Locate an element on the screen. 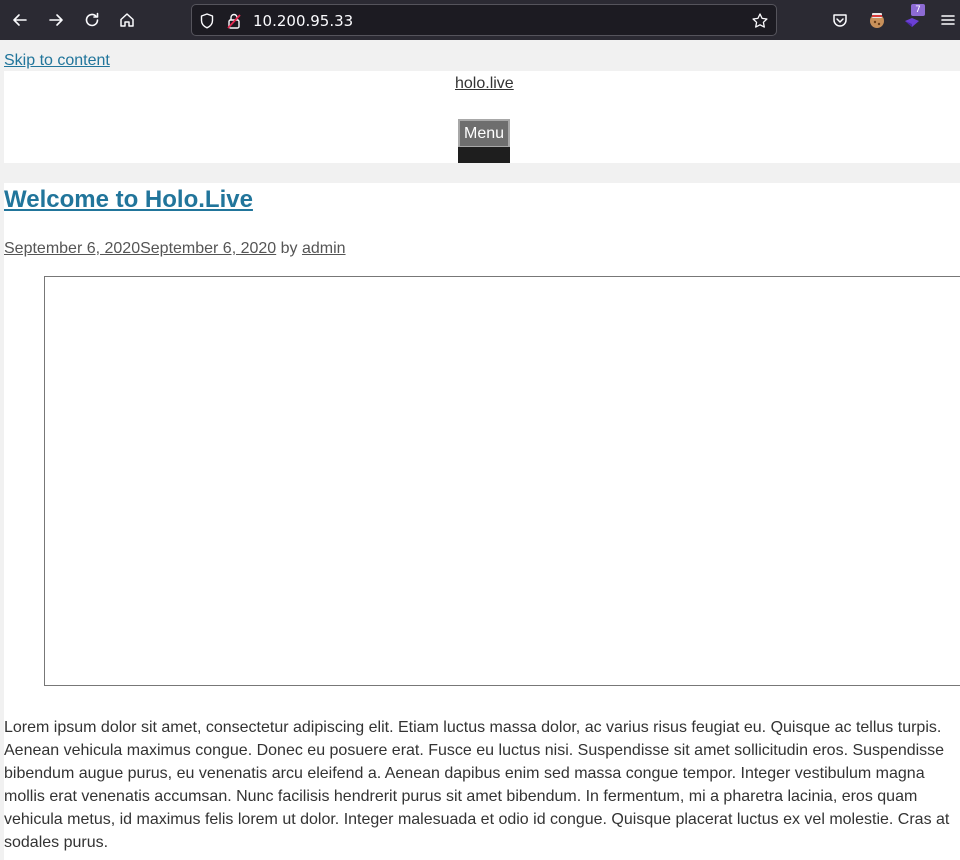  post-date-link: September 6, 2020September 6, 2020 is located at coordinates (140, 248).